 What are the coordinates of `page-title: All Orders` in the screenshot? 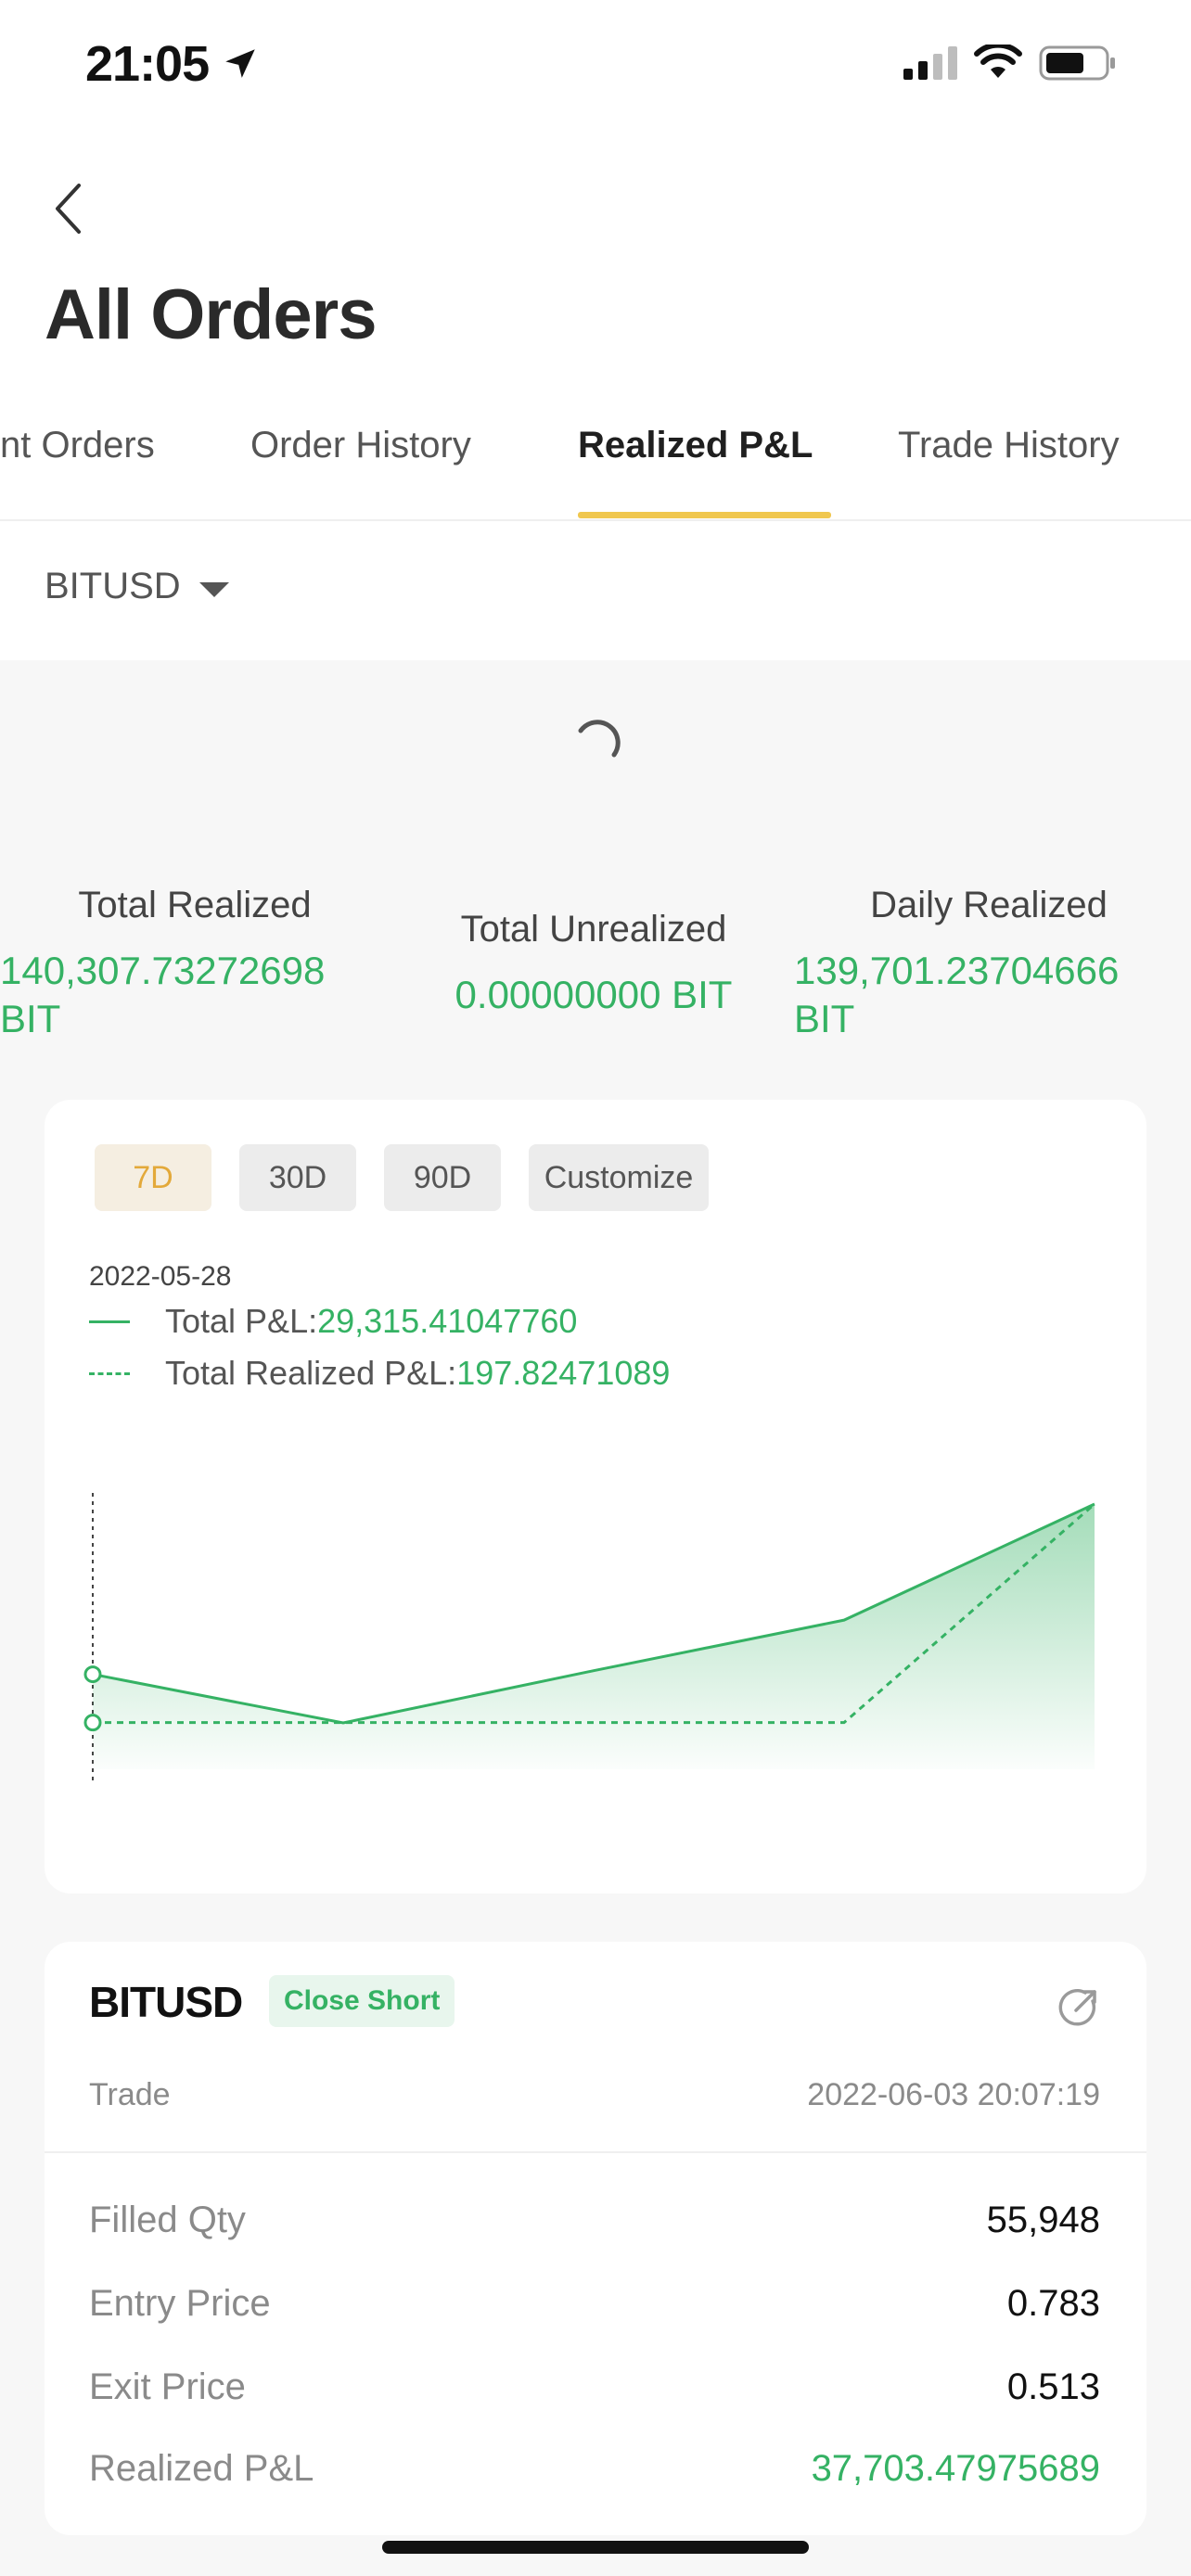 It's located at (211, 314).